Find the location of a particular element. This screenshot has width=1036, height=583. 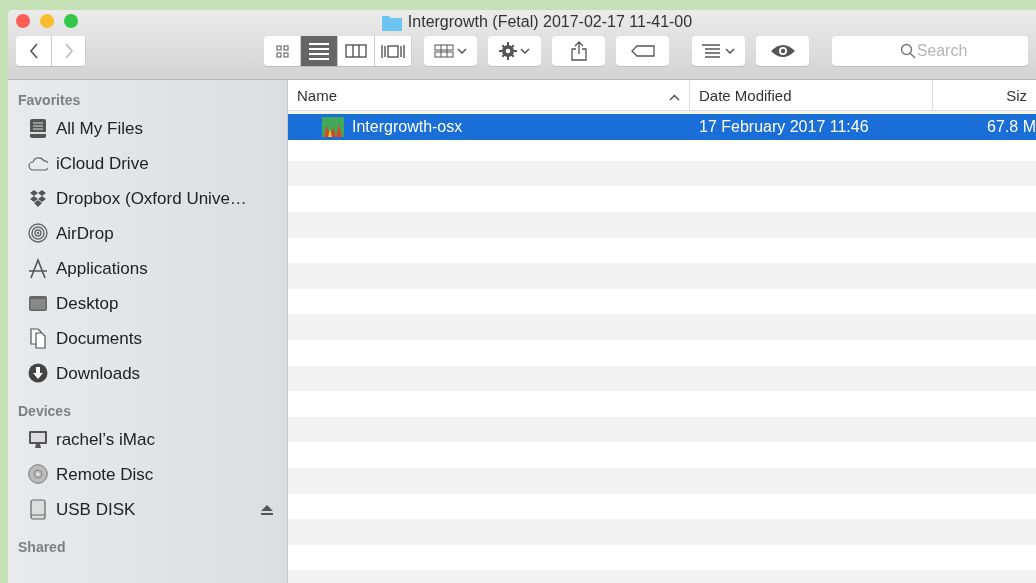

sort-ascending-icon is located at coordinates (674, 97).